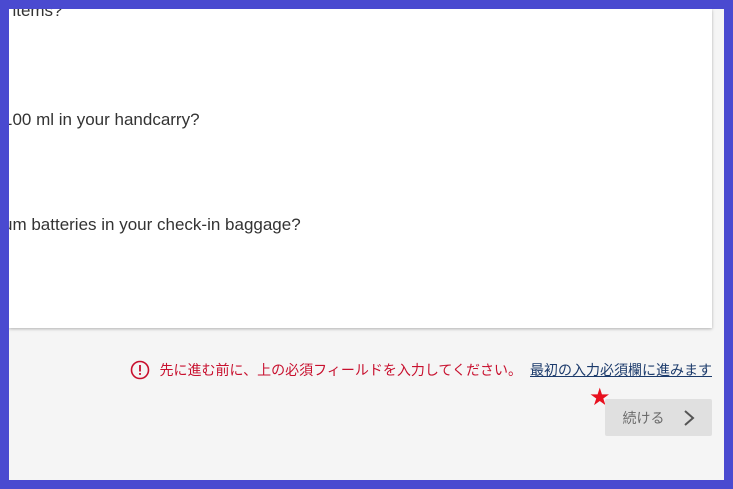  I want to click on validation-error-message: 先に進む前に、上の必須フィールドを入力してください。, so click(340, 371).